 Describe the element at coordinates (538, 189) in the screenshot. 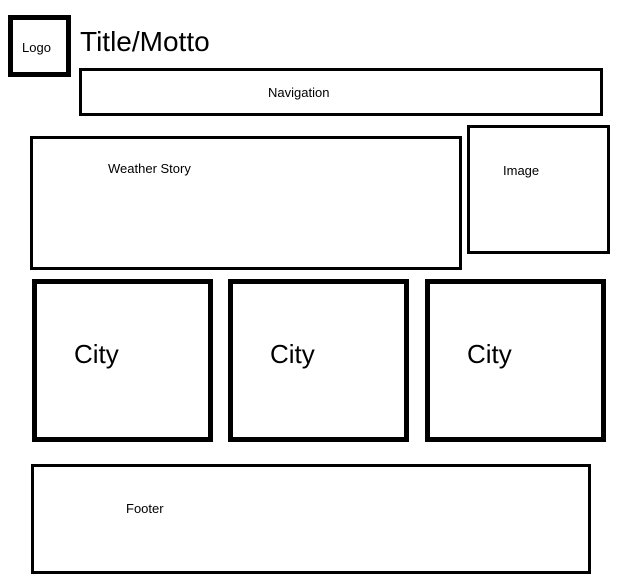

I see `image-placeholder: Image` at that location.